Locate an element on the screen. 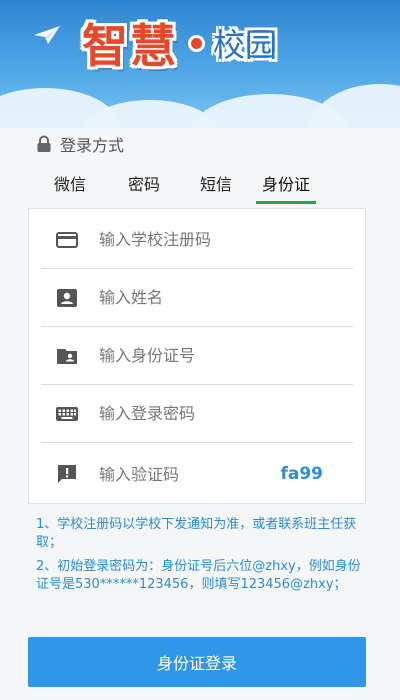  name-row is located at coordinates (197, 298).